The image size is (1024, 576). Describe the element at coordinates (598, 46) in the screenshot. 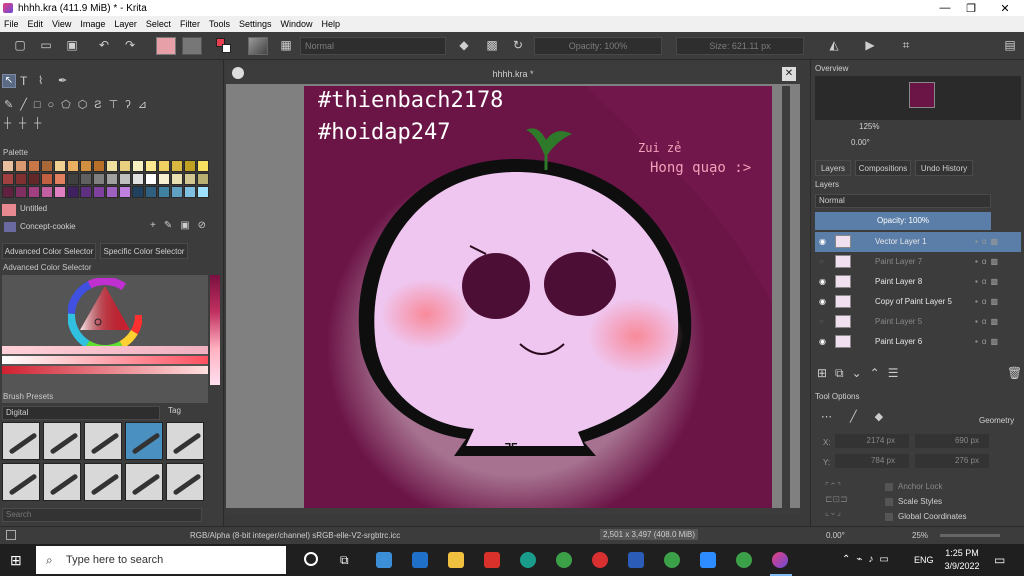

I see `opacity-slider: Opacity: 100%` at that location.